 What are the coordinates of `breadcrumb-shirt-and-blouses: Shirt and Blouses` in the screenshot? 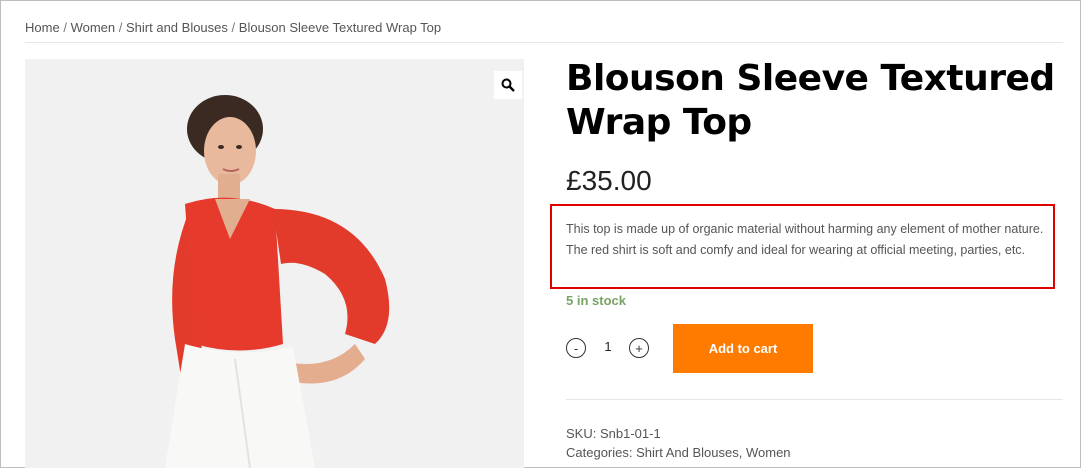 It's located at (177, 27).